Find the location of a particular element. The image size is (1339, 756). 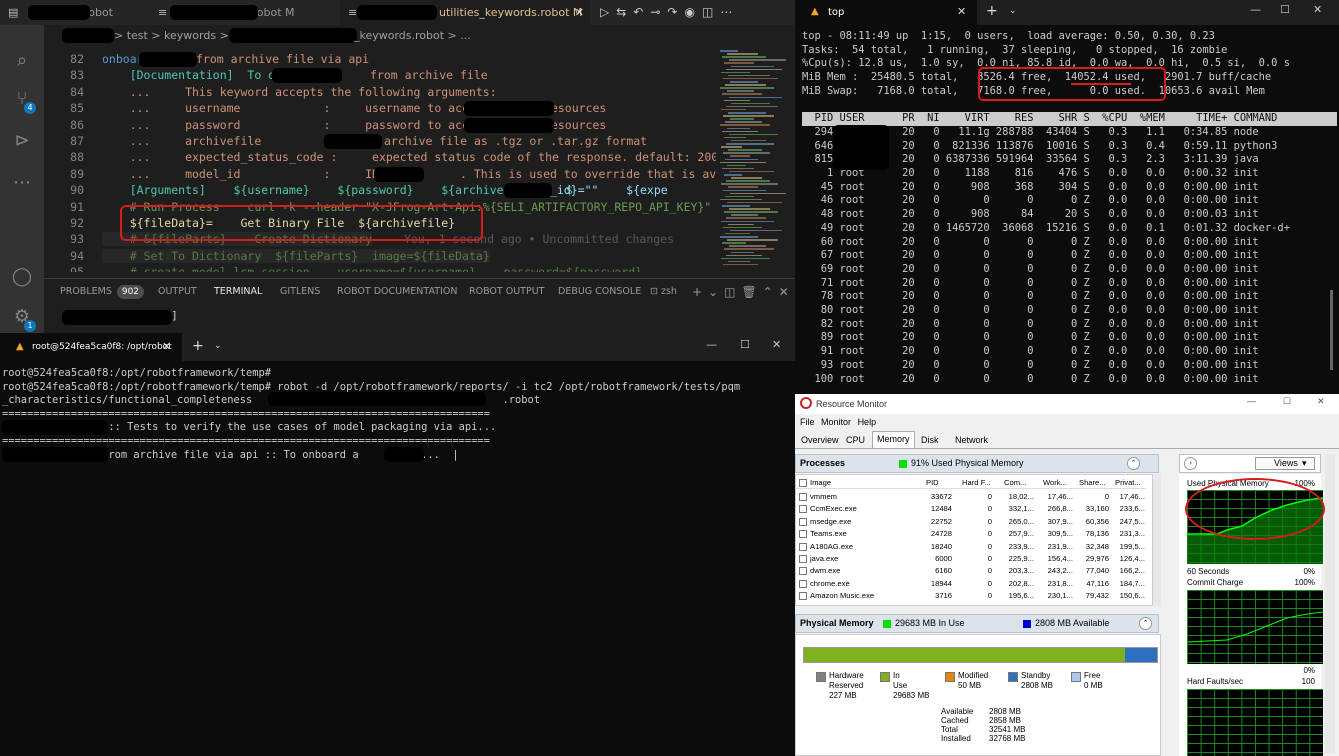

tab-overview: Overview is located at coordinates (820, 440).